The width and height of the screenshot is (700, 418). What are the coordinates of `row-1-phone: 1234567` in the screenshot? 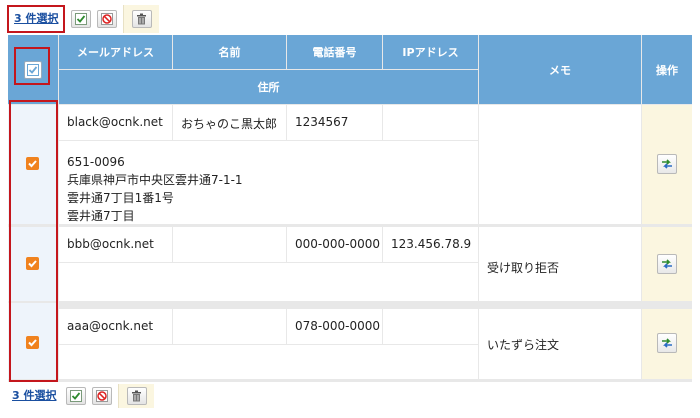 It's located at (334, 122).